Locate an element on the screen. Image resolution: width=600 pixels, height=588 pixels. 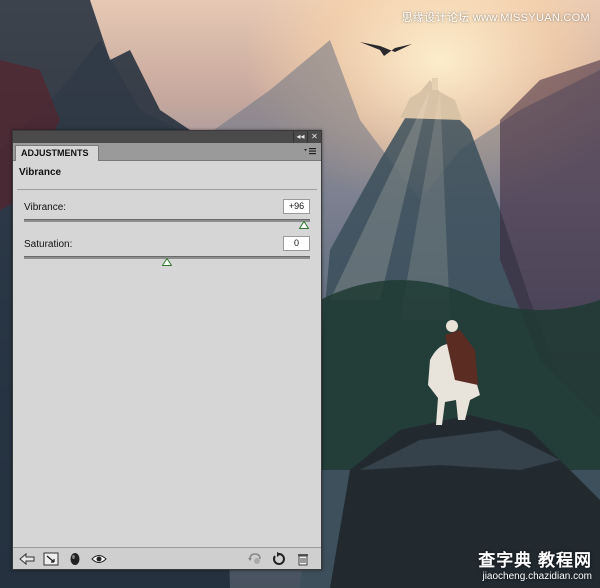
close-panel-button: ✕ is located at coordinates (314, 137).